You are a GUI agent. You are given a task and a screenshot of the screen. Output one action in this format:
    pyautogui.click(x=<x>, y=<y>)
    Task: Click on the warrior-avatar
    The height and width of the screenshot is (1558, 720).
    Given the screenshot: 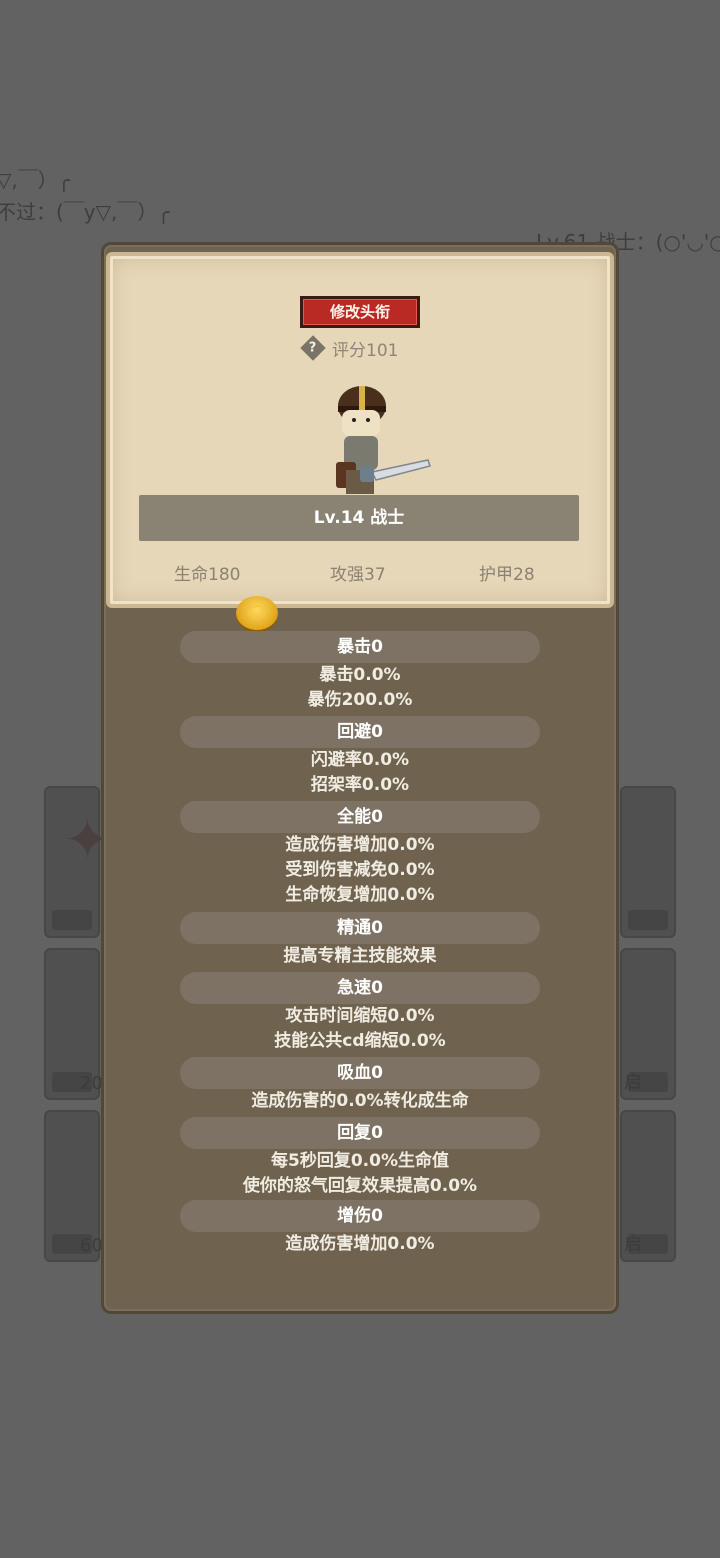 What is the action you would take?
    pyautogui.click(x=383, y=440)
    